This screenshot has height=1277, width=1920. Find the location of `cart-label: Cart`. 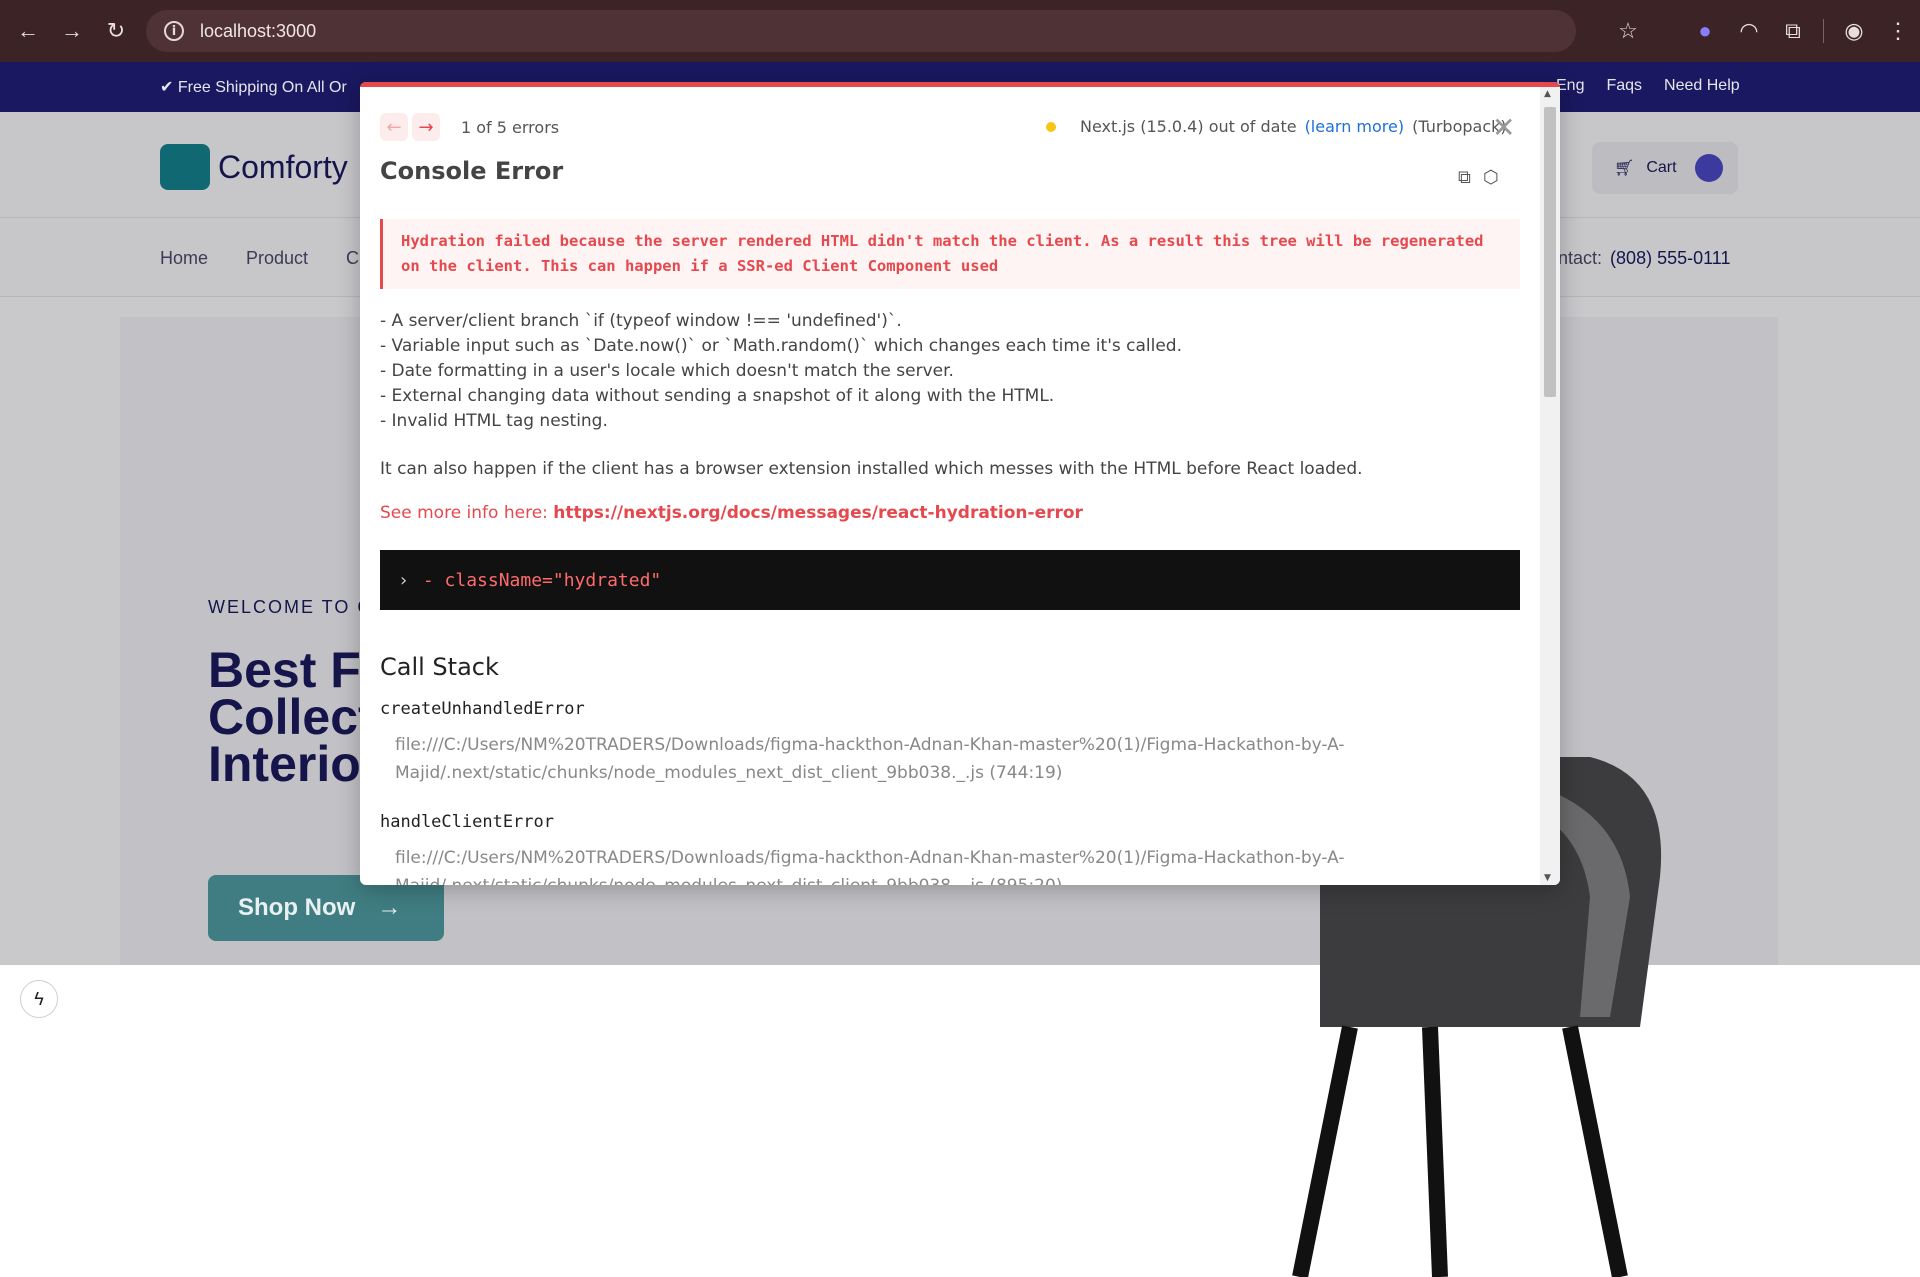

cart-label: Cart is located at coordinates (1661, 167).